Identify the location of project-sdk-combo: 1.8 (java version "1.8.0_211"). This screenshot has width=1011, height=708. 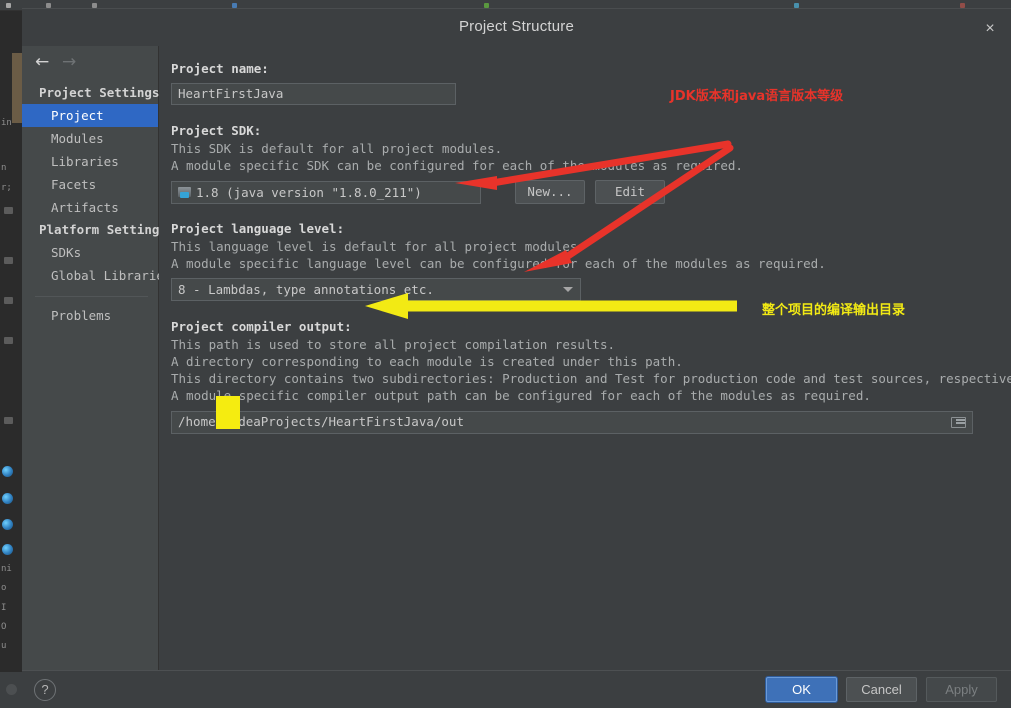
(326, 192).